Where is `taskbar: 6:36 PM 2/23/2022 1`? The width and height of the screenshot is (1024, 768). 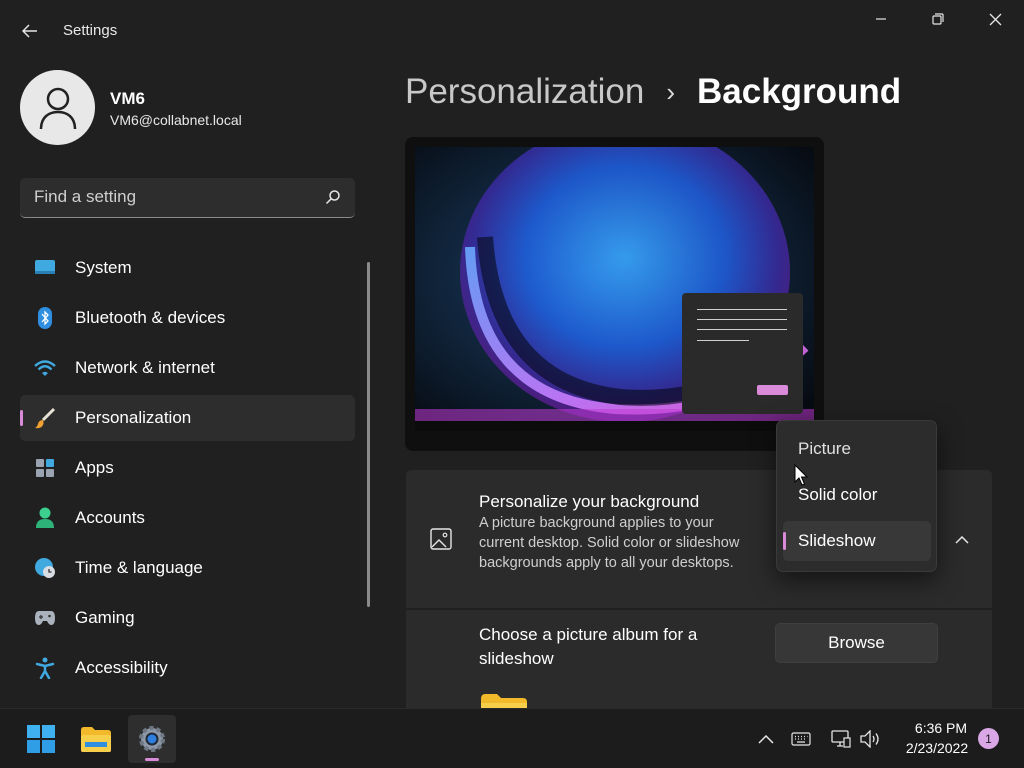
taskbar: 6:36 PM 2/23/2022 1 is located at coordinates (512, 738).